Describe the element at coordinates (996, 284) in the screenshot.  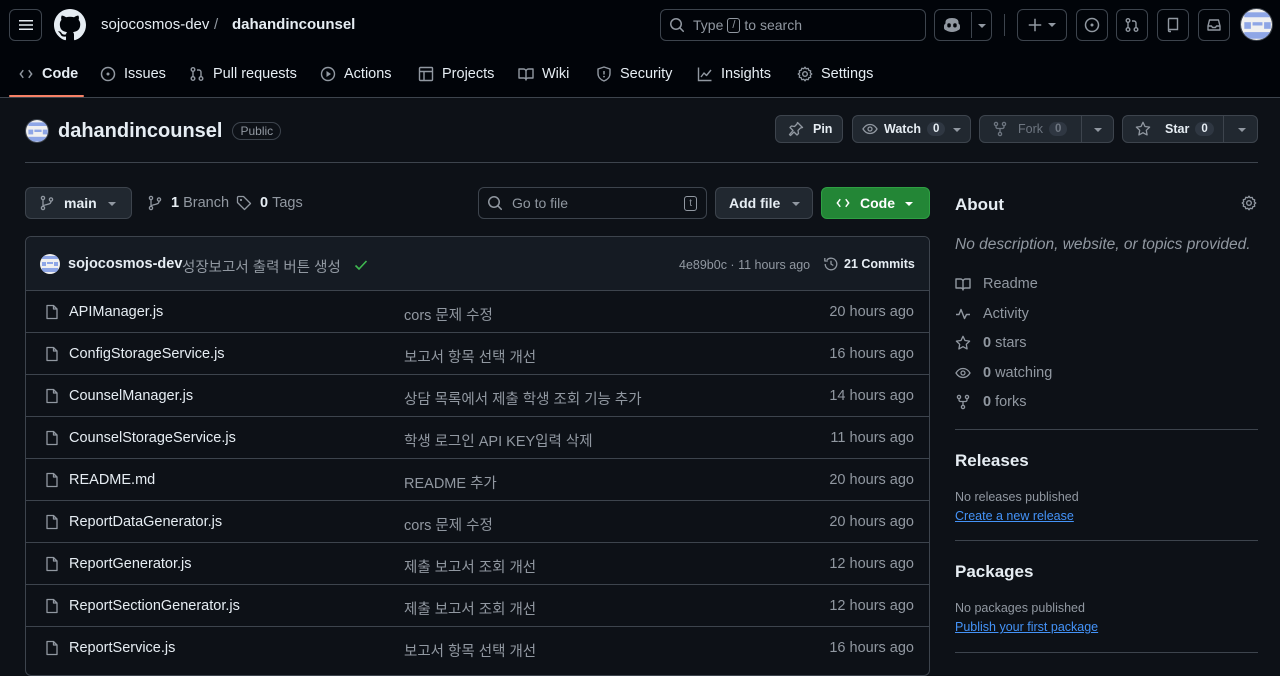
I see `readme-link: Readme` at that location.